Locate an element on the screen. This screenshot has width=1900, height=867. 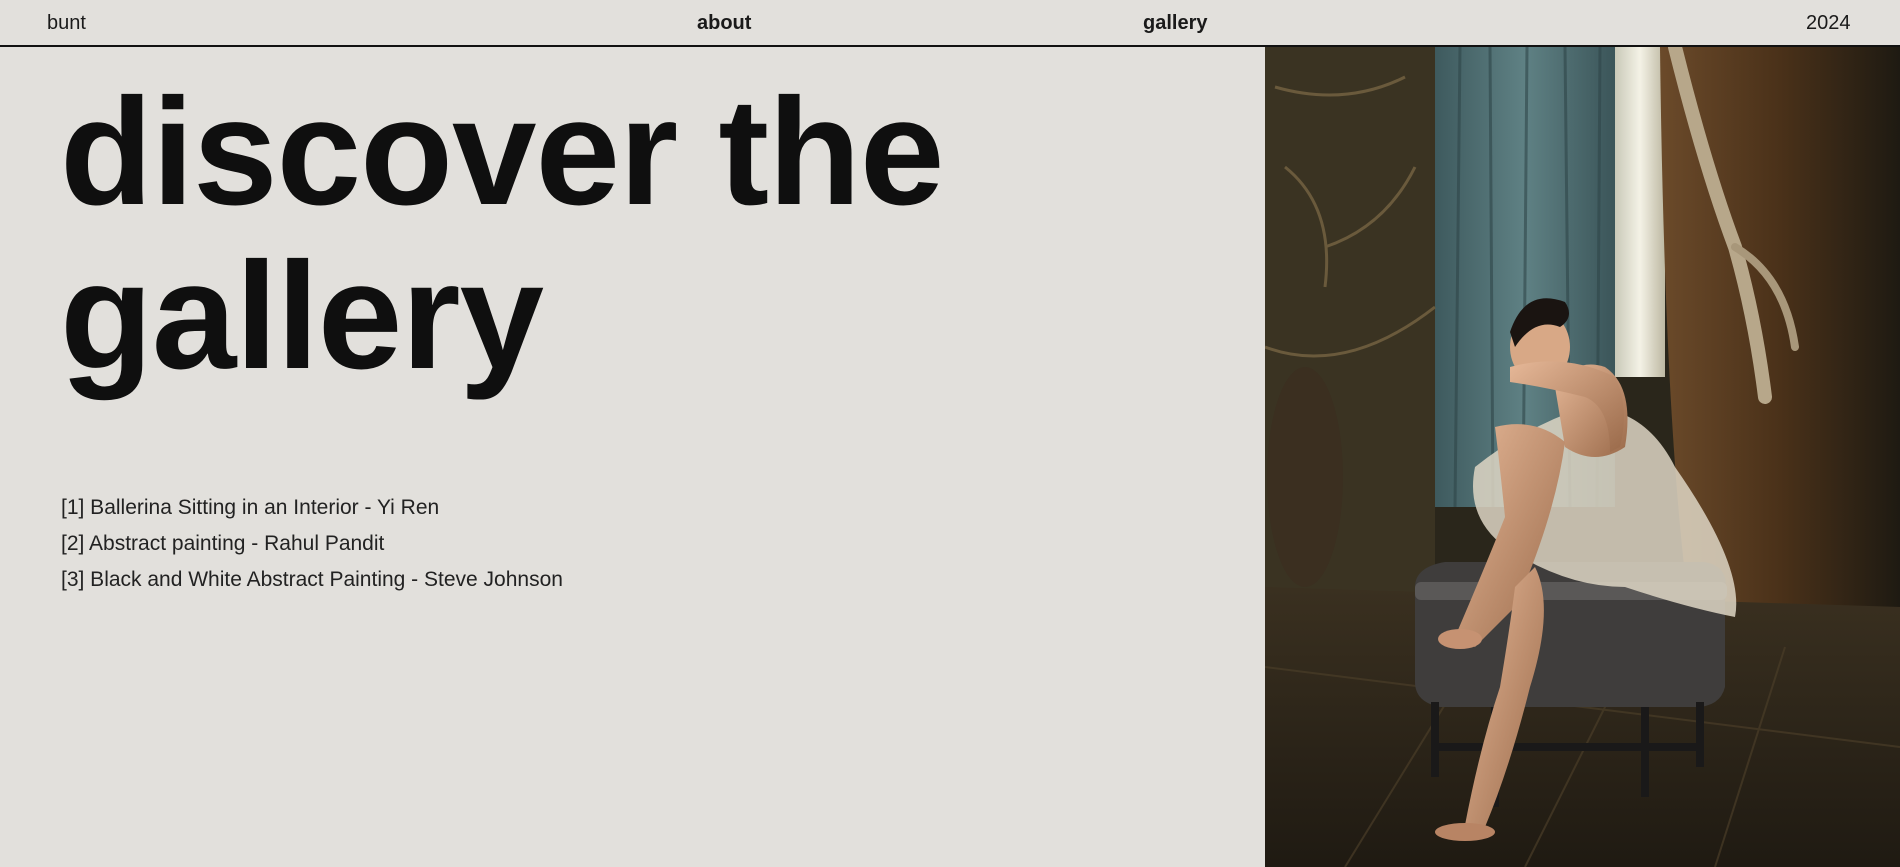
nav-gallery-link: gallery is located at coordinates (1175, 23).